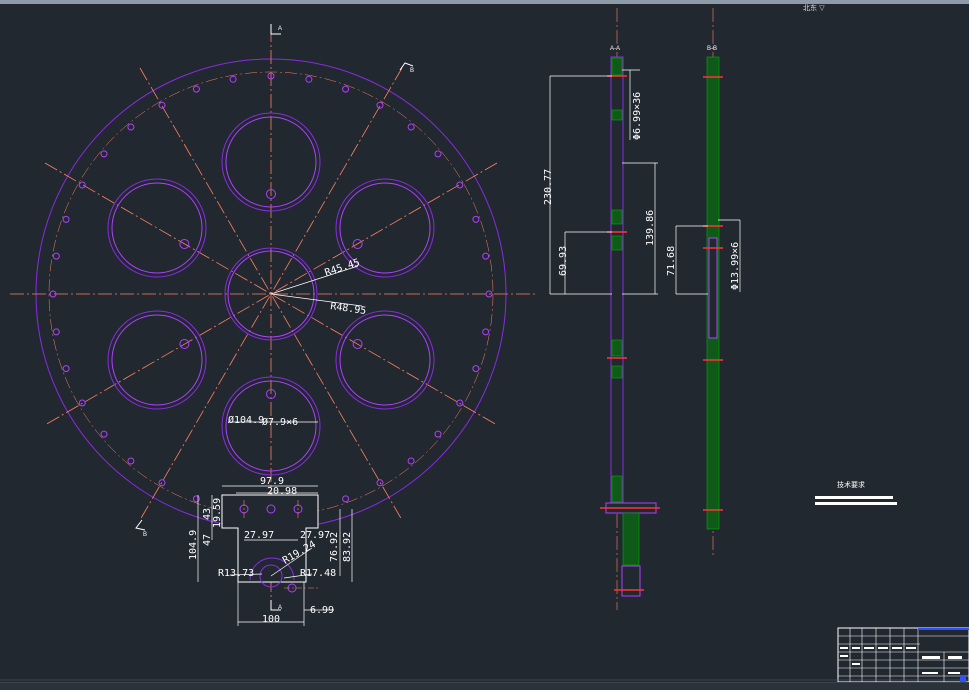 This screenshot has width=969, height=690. Describe the element at coordinates (851, 484) in the screenshot. I see `technical-notes-heading: 技术要求` at that location.